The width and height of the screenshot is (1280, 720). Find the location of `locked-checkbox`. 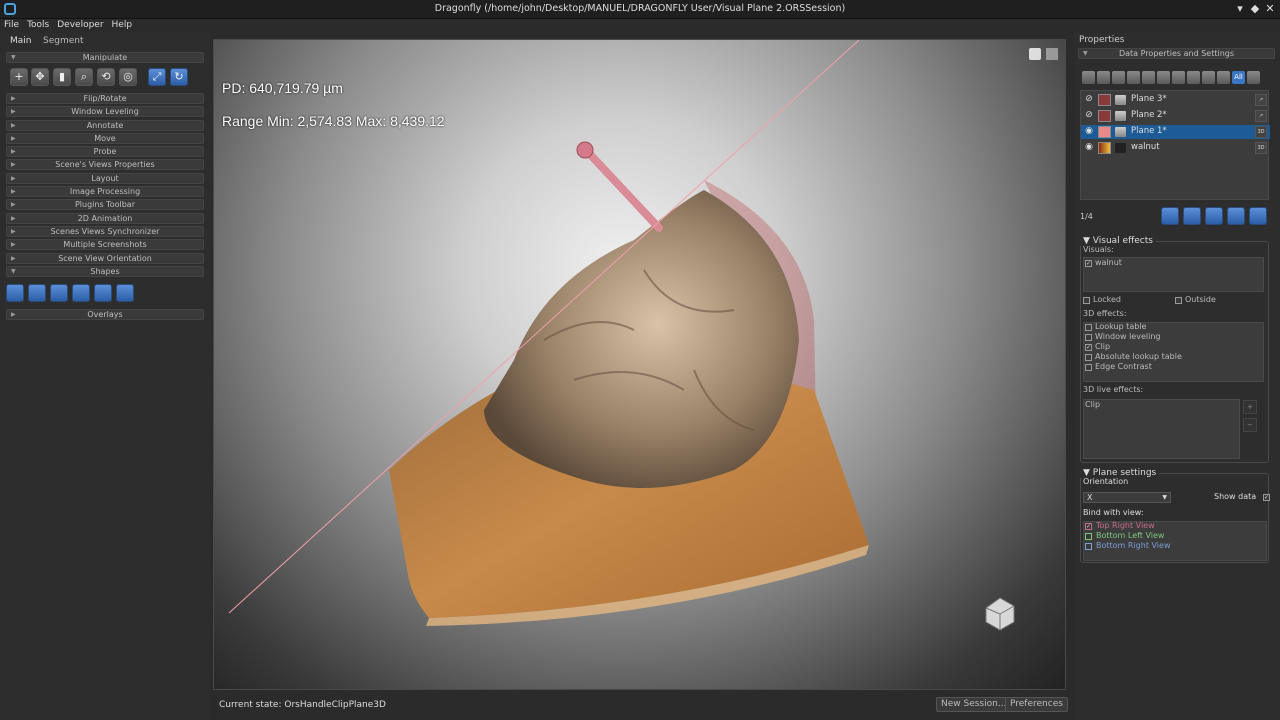

locked-checkbox is located at coordinates (1086, 300).